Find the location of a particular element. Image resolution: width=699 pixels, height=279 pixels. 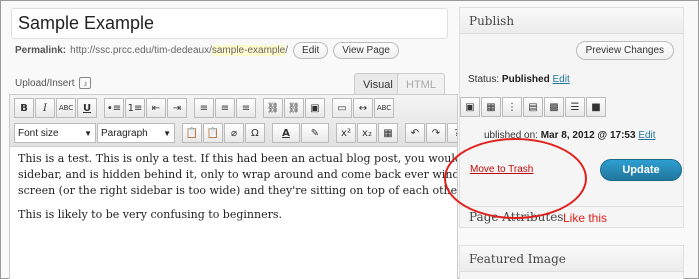

media-icon: ▦ is located at coordinates (388, 133).